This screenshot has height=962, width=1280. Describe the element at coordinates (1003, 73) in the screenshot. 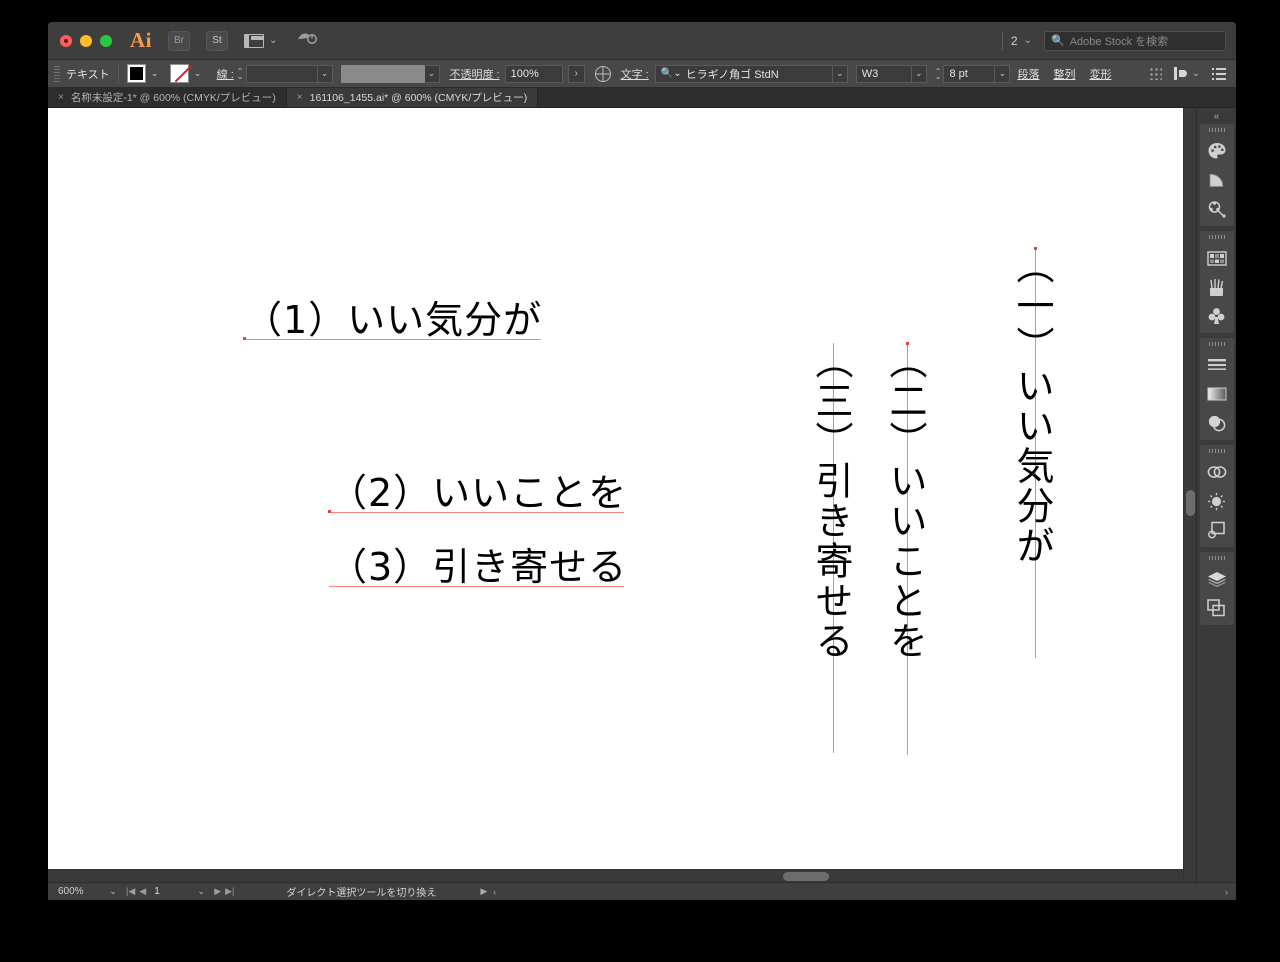

I see `font-size-dropdown: ⌄` at that location.